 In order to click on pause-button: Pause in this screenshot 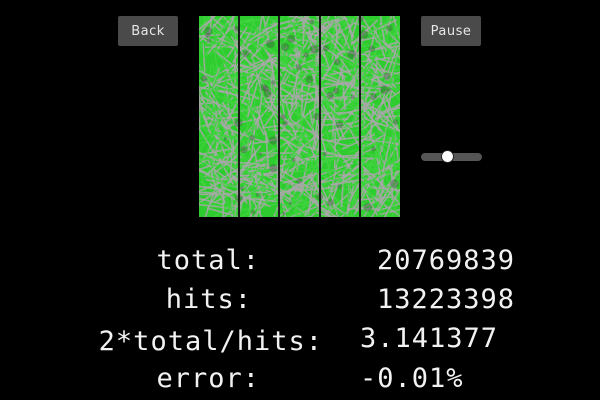, I will do `click(451, 31)`.